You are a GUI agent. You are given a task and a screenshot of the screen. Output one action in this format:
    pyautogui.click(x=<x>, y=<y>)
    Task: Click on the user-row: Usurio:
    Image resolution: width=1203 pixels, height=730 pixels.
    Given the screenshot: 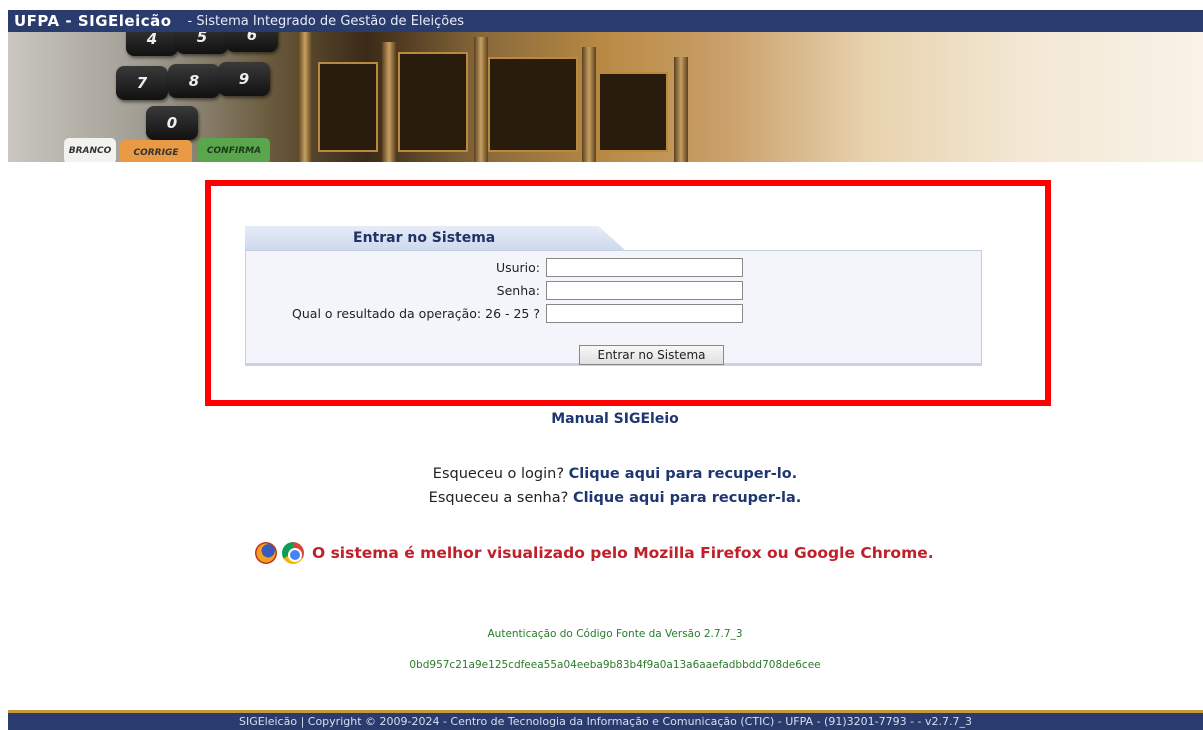 What is the action you would take?
    pyautogui.click(x=614, y=267)
    